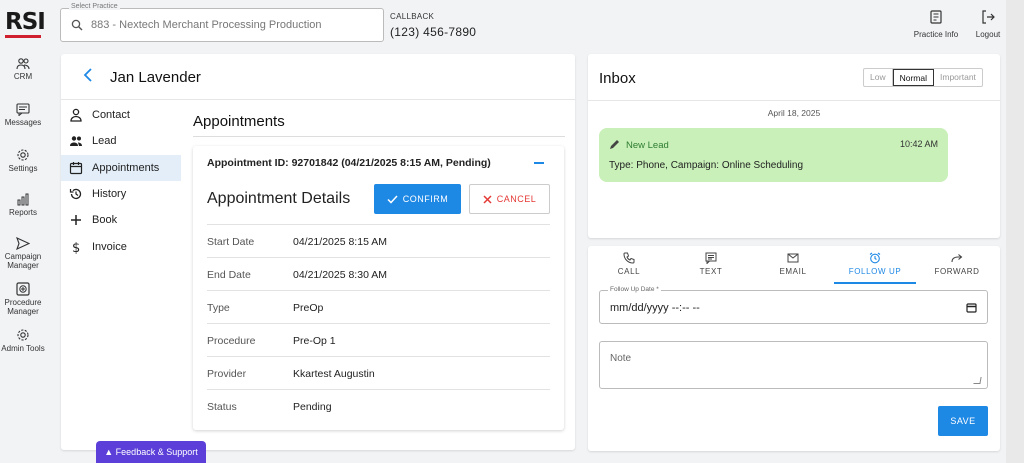 The width and height of the screenshot is (1024, 463). What do you see at coordinates (988, 24) in the screenshot?
I see `logout-button: Logout` at bounding box center [988, 24].